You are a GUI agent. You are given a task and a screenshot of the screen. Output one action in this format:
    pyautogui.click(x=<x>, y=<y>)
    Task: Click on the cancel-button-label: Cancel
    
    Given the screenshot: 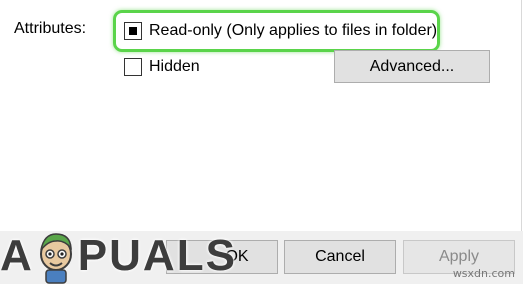 What is the action you would take?
    pyautogui.click(x=340, y=256)
    